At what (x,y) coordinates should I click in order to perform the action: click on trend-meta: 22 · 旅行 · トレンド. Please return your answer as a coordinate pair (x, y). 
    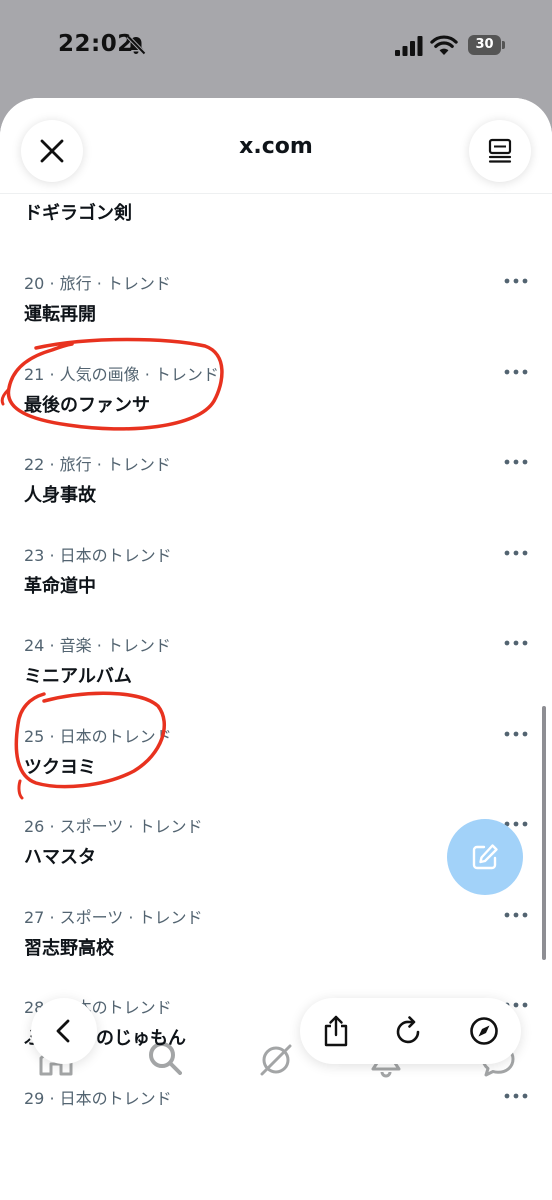
    Looking at the image, I should click on (97, 464).